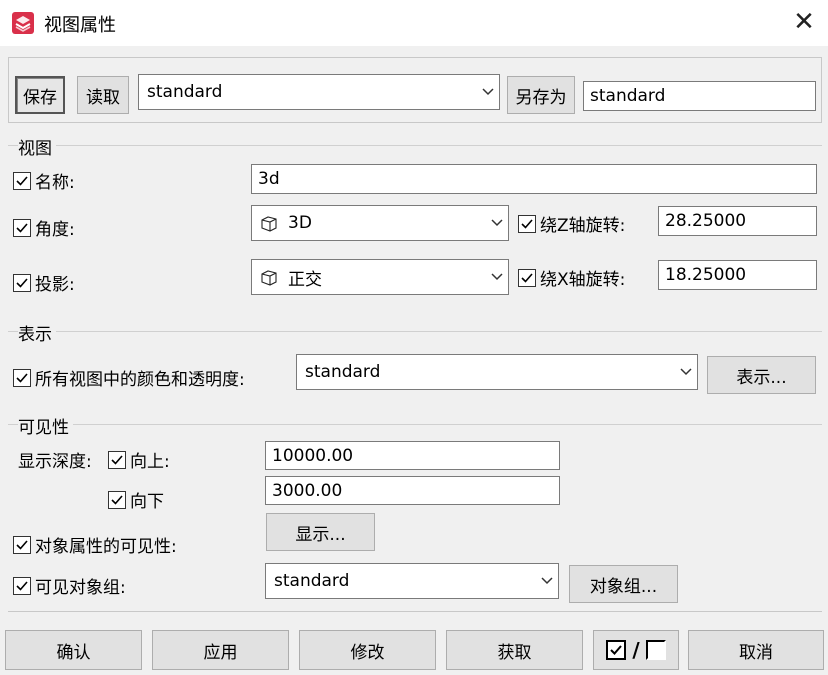  What do you see at coordinates (55, 462) in the screenshot?
I see `depth-label: 显示深度:` at bounding box center [55, 462].